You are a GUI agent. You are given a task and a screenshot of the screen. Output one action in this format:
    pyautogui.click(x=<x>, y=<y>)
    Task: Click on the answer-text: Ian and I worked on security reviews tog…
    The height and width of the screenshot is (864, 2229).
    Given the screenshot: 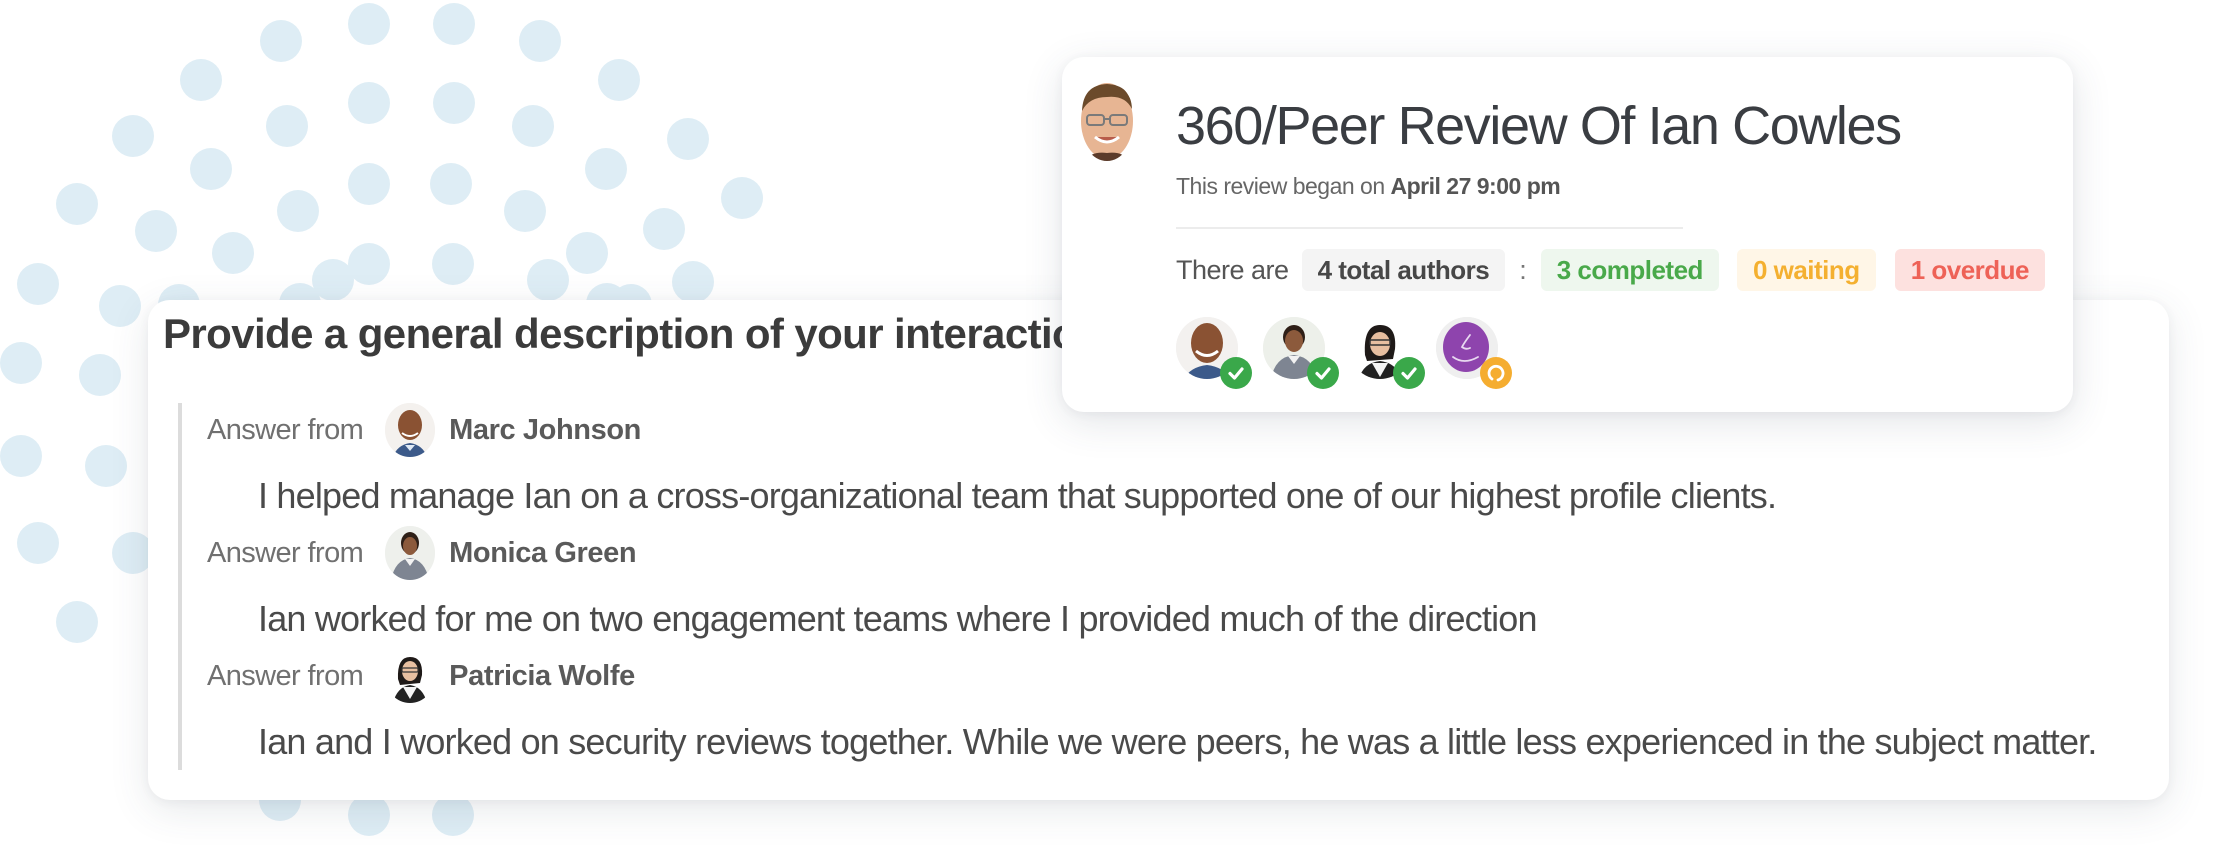 What is the action you would take?
    pyautogui.click(x=1177, y=741)
    